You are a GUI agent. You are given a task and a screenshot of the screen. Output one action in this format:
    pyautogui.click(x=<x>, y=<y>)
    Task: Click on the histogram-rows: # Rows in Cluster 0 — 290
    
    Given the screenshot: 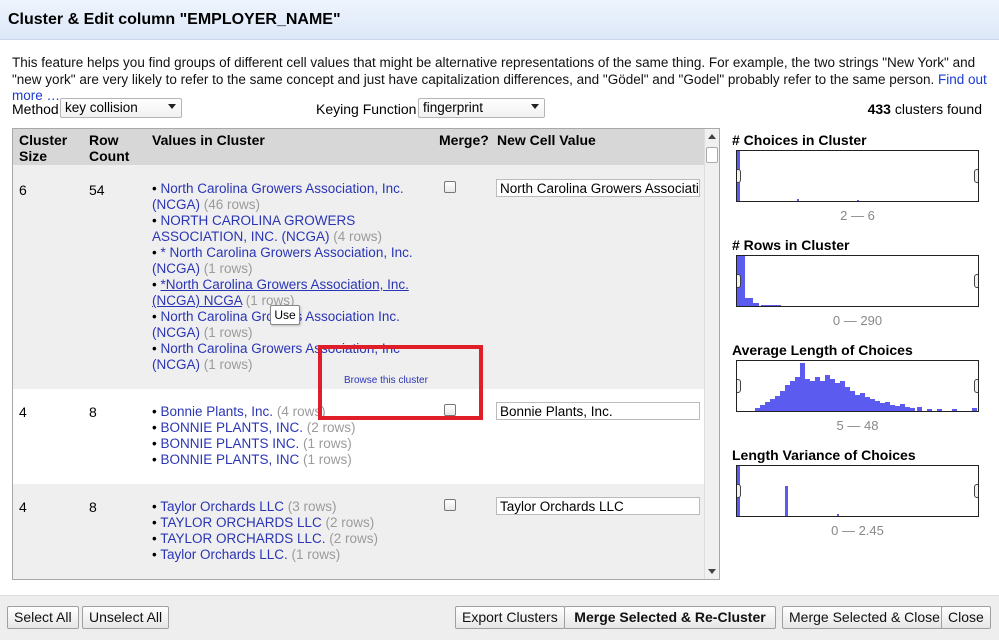 What is the action you would take?
    pyautogui.click(x=857, y=285)
    